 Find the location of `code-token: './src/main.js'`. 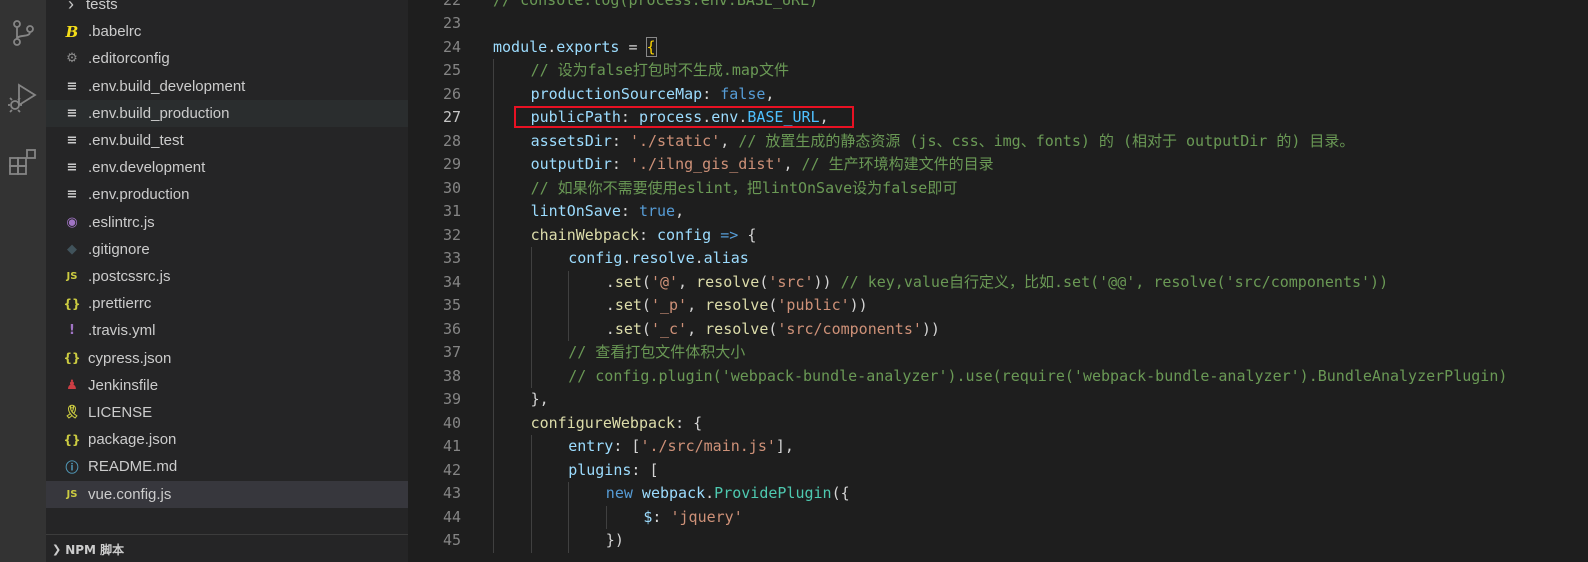

code-token: './src/main.js' is located at coordinates (708, 446).